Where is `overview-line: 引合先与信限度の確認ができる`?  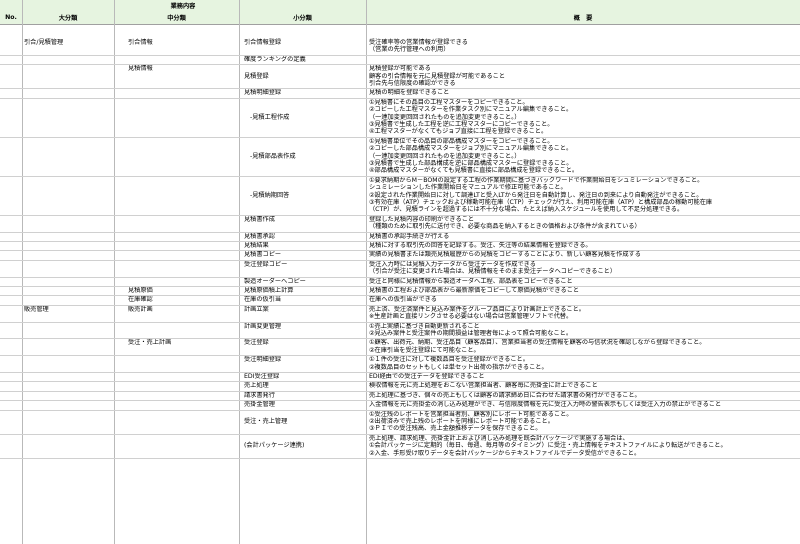 overview-line: 引合先与信限度の確認ができる is located at coordinates (412, 83).